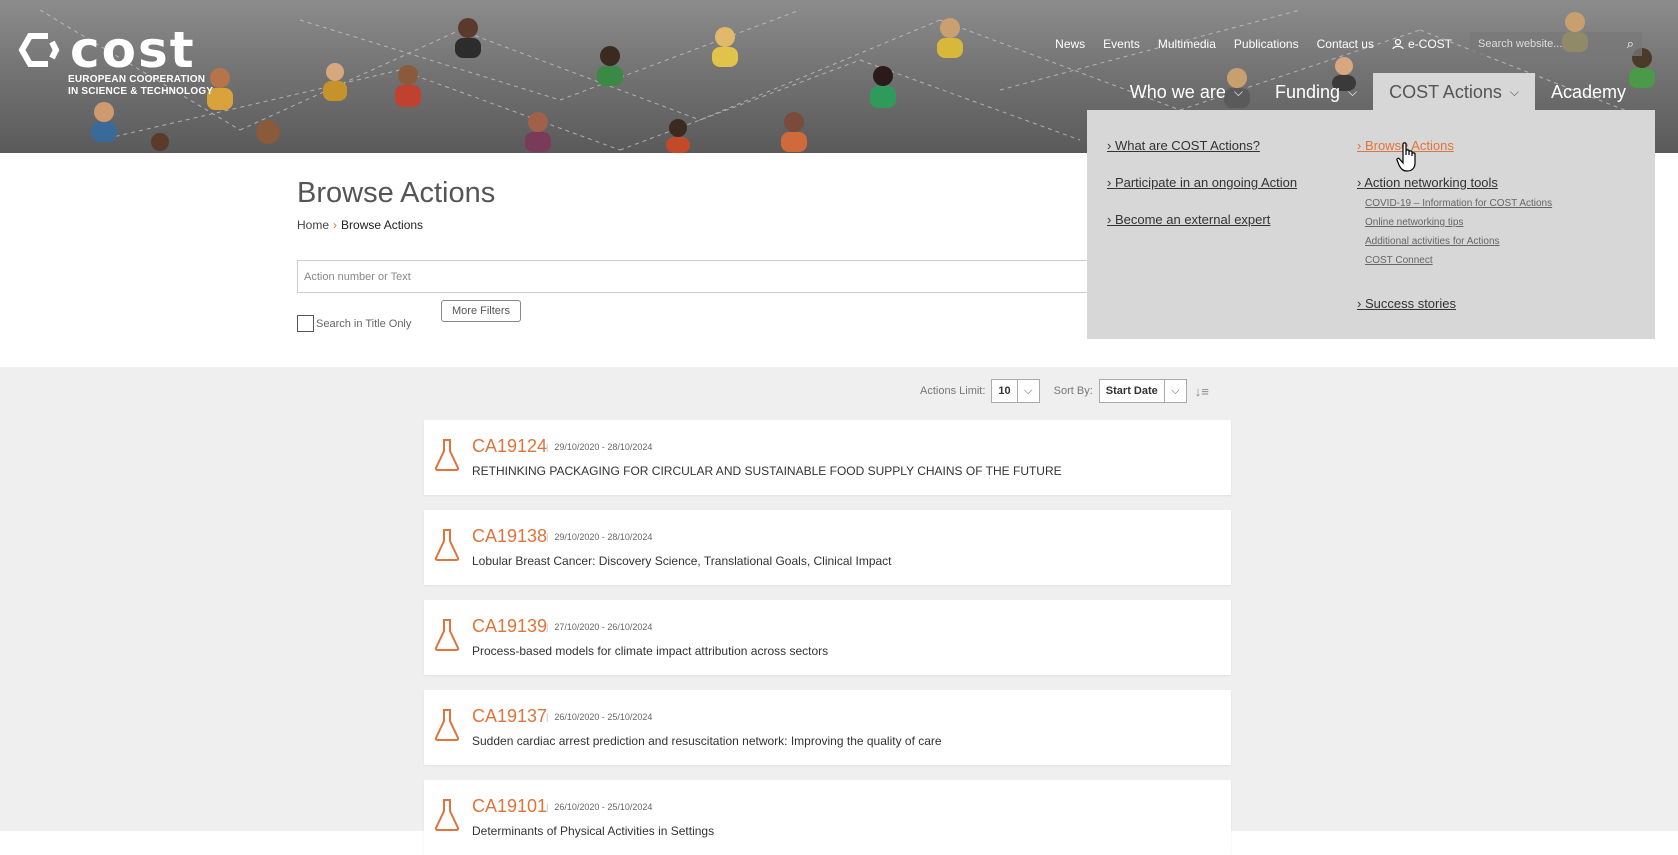 This screenshot has width=1678, height=855. I want to click on logo-mark: cost, so click(115, 50).